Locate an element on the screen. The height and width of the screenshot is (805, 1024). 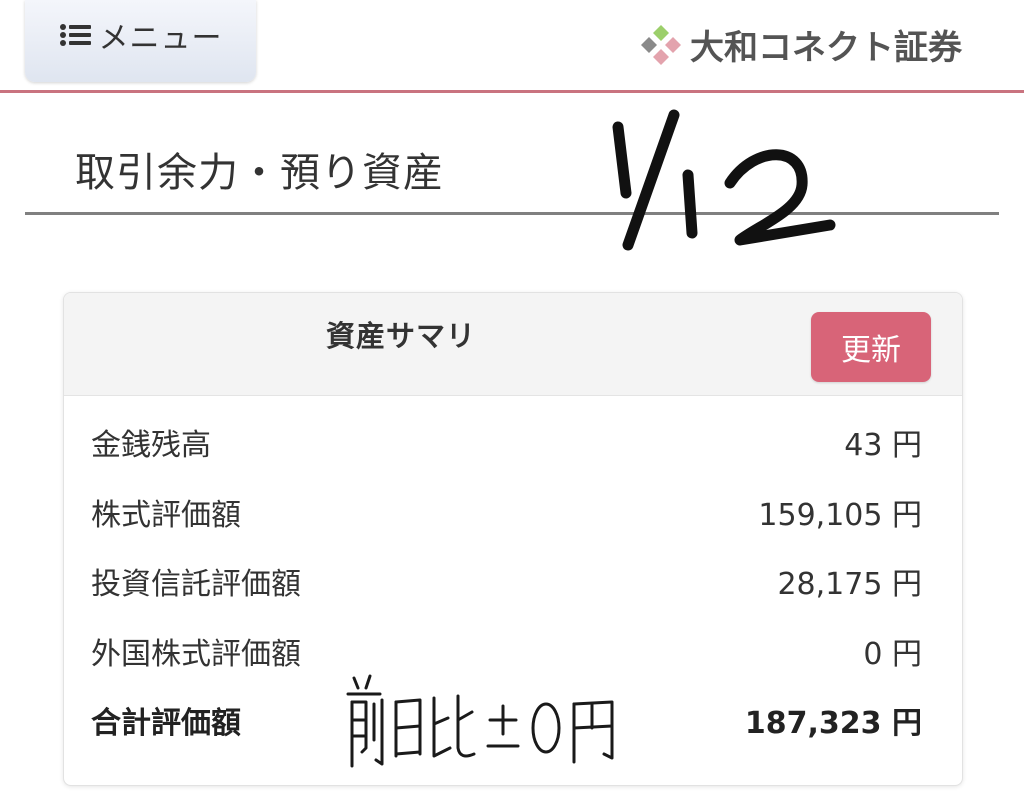
row-label: 投資信託評価額 is located at coordinates (196, 584).